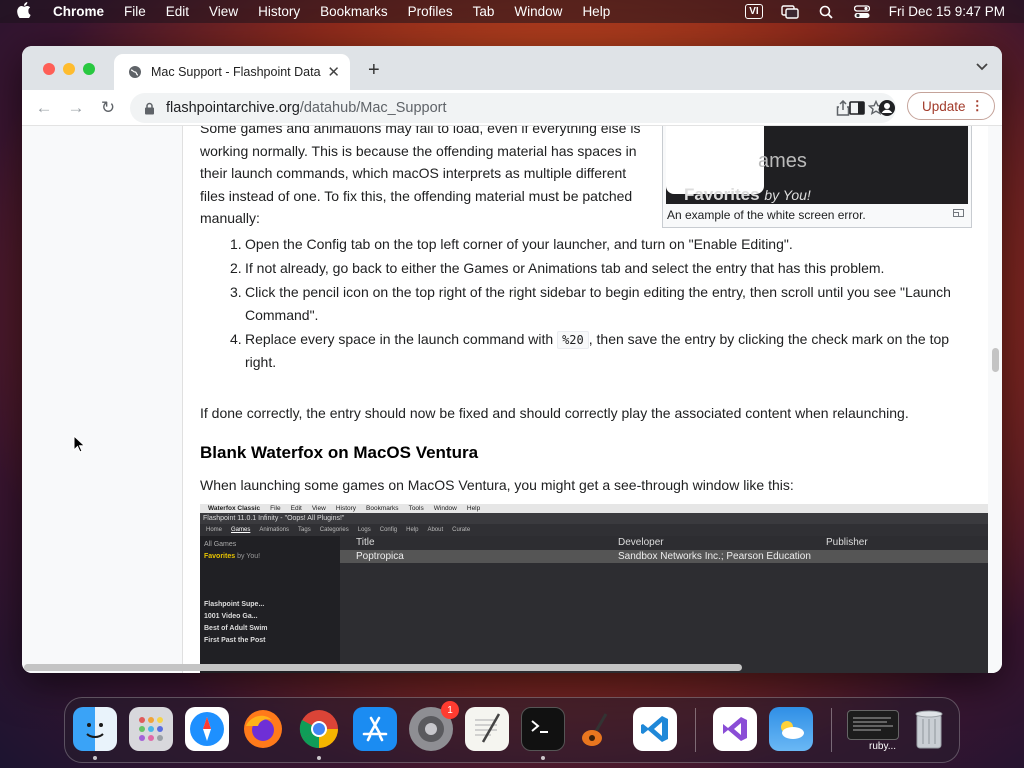  I want to click on tab-search-chevron-icon, so click(982, 67).